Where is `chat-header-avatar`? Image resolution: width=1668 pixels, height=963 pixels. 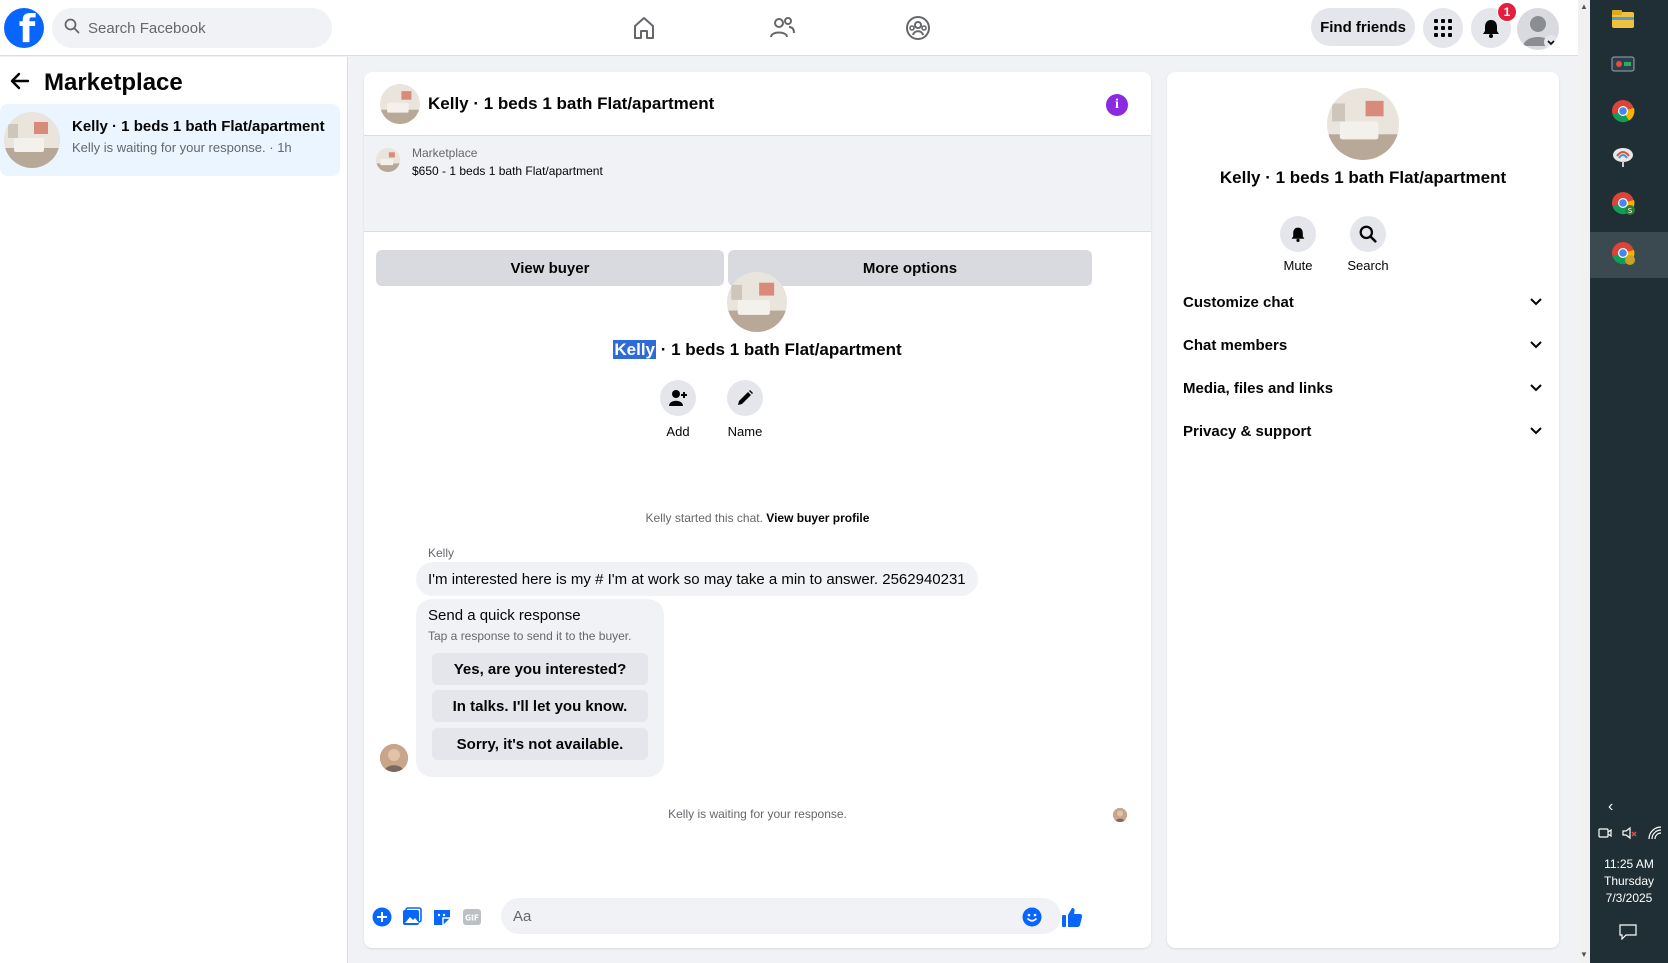 chat-header-avatar is located at coordinates (400, 104).